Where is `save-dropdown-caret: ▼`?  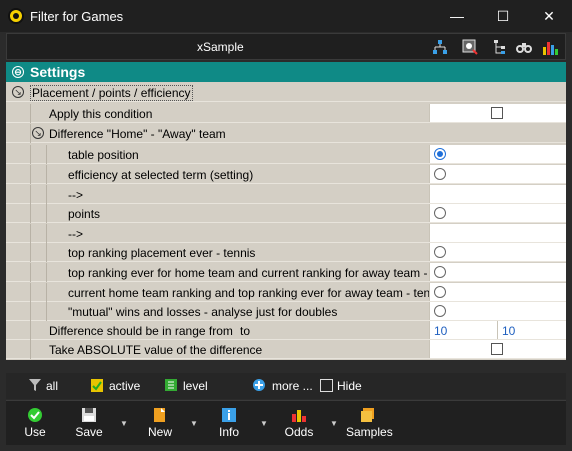
save-dropdown-caret: ▼ is located at coordinates (124, 423).